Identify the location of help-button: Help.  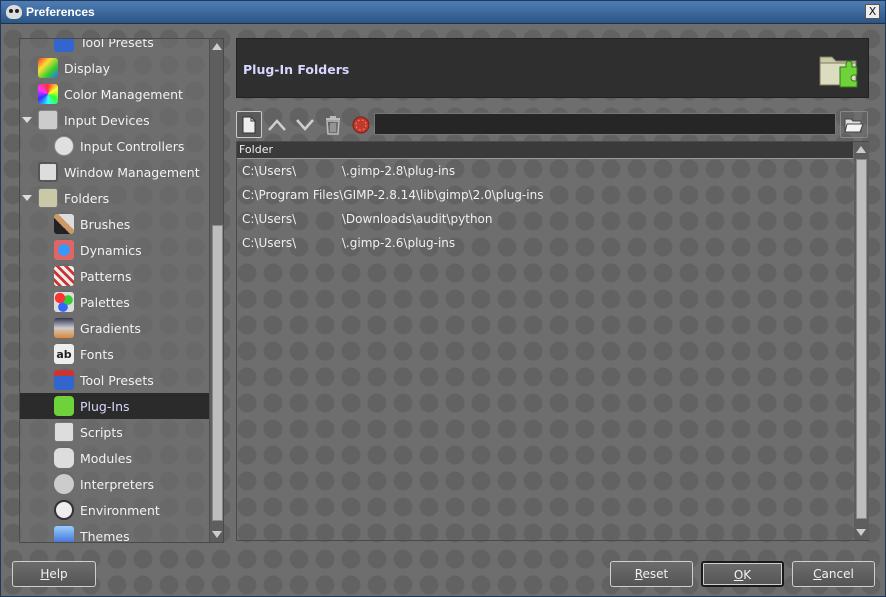
(54, 574).